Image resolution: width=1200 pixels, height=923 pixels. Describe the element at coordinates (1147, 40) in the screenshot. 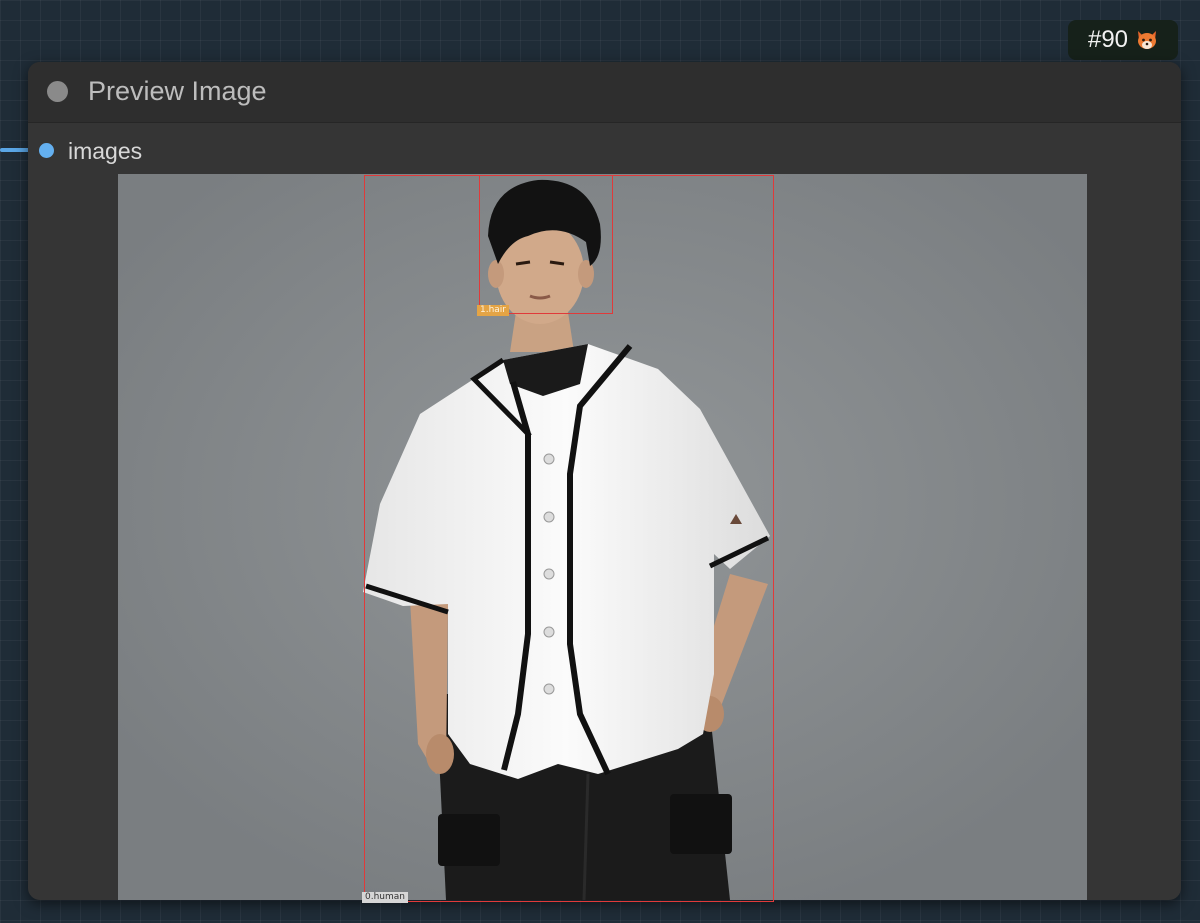

I see `fox-face-icon` at that location.